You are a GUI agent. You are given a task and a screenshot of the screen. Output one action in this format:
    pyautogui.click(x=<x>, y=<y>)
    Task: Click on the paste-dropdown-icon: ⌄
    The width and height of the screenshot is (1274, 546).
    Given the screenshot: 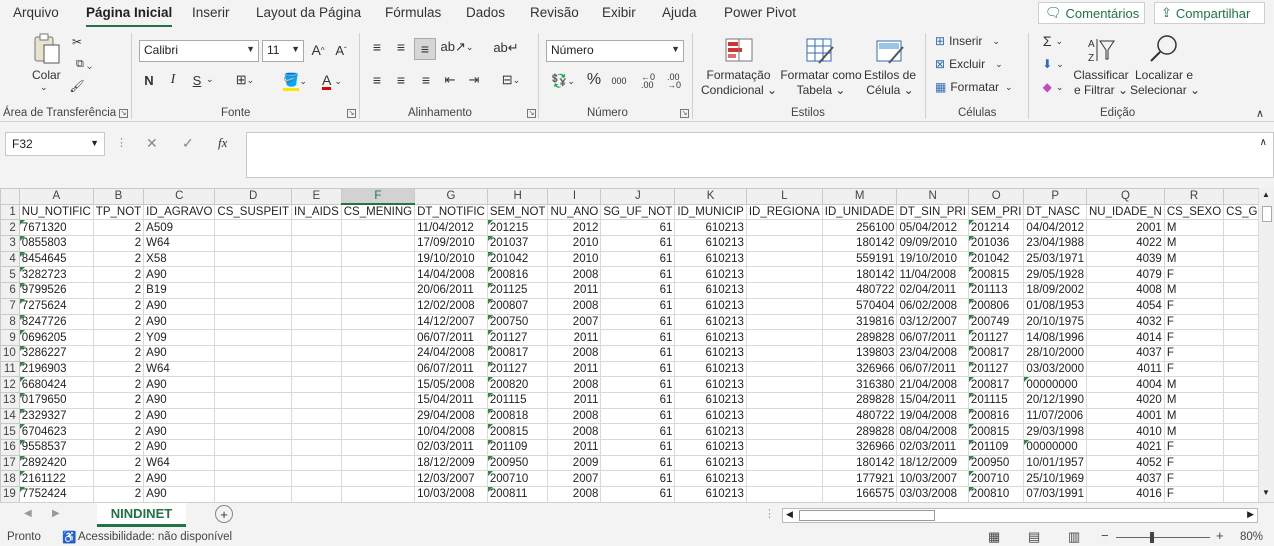 What is the action you would take?
    pyautogui.click(x=44, y=87)
    